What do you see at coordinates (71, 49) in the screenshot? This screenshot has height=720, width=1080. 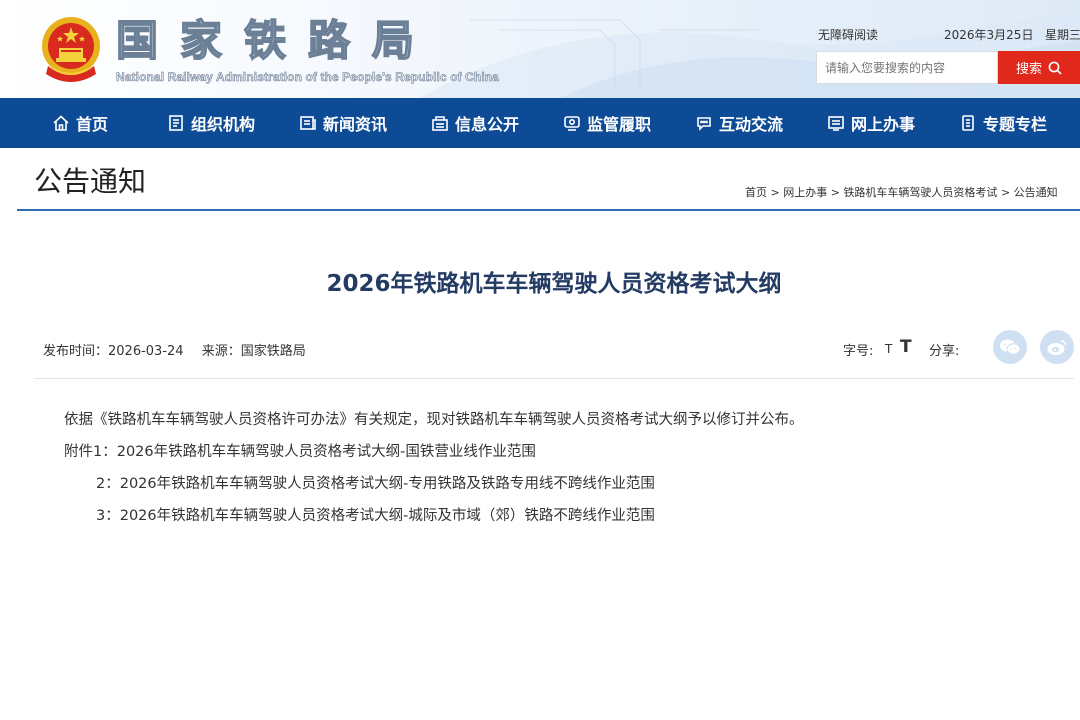 I see `national-emblem-icon` at bounding box center [71, 49].